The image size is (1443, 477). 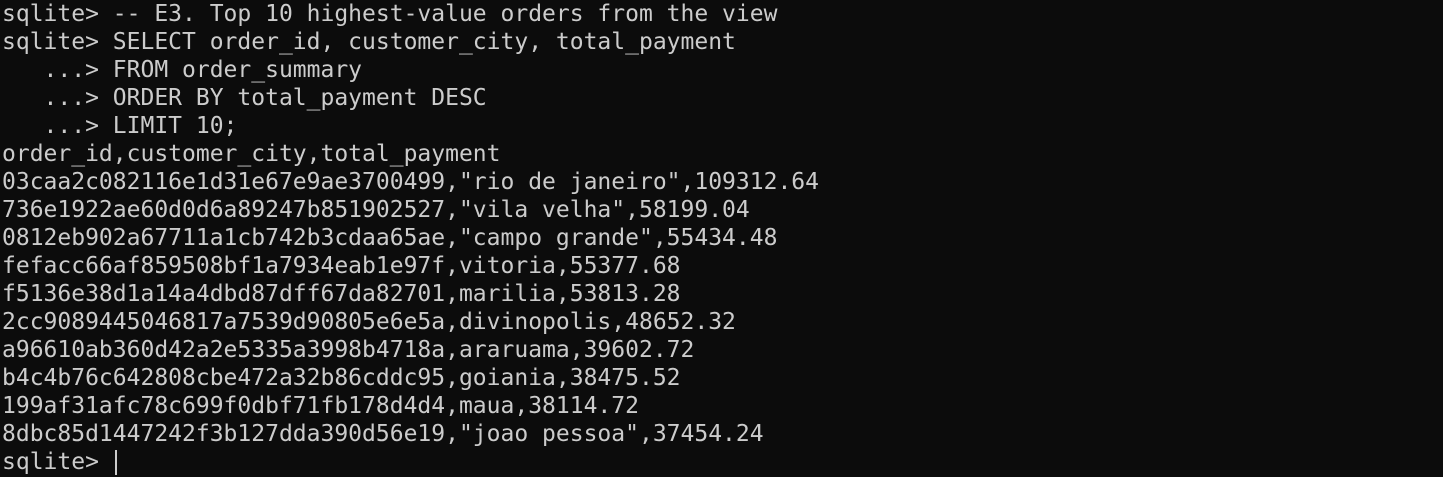 I want to click on input-line: sqlite>, so click(x=722, y=462).